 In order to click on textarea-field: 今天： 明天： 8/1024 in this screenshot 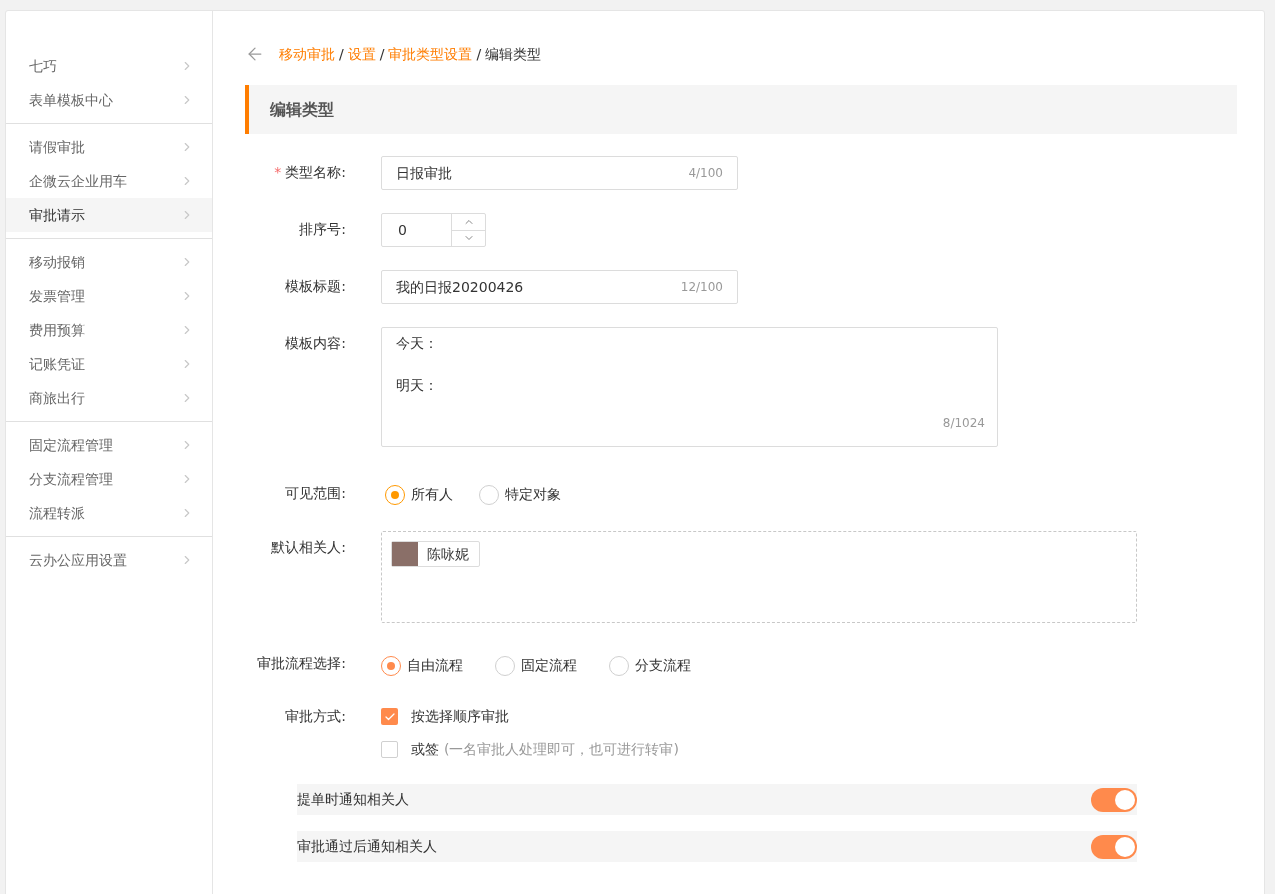, I will do `click(689, 387)`.